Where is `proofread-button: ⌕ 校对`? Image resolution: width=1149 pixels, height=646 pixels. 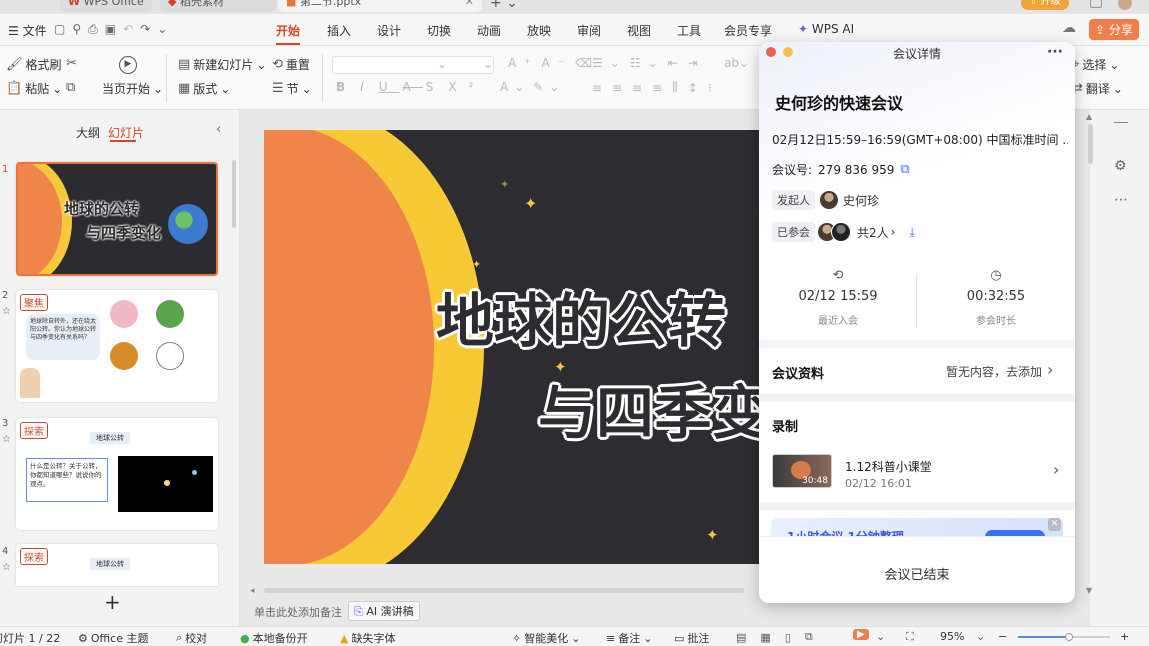
proofread-button: ⌕ 校对 is located at coordinates (191, 638).